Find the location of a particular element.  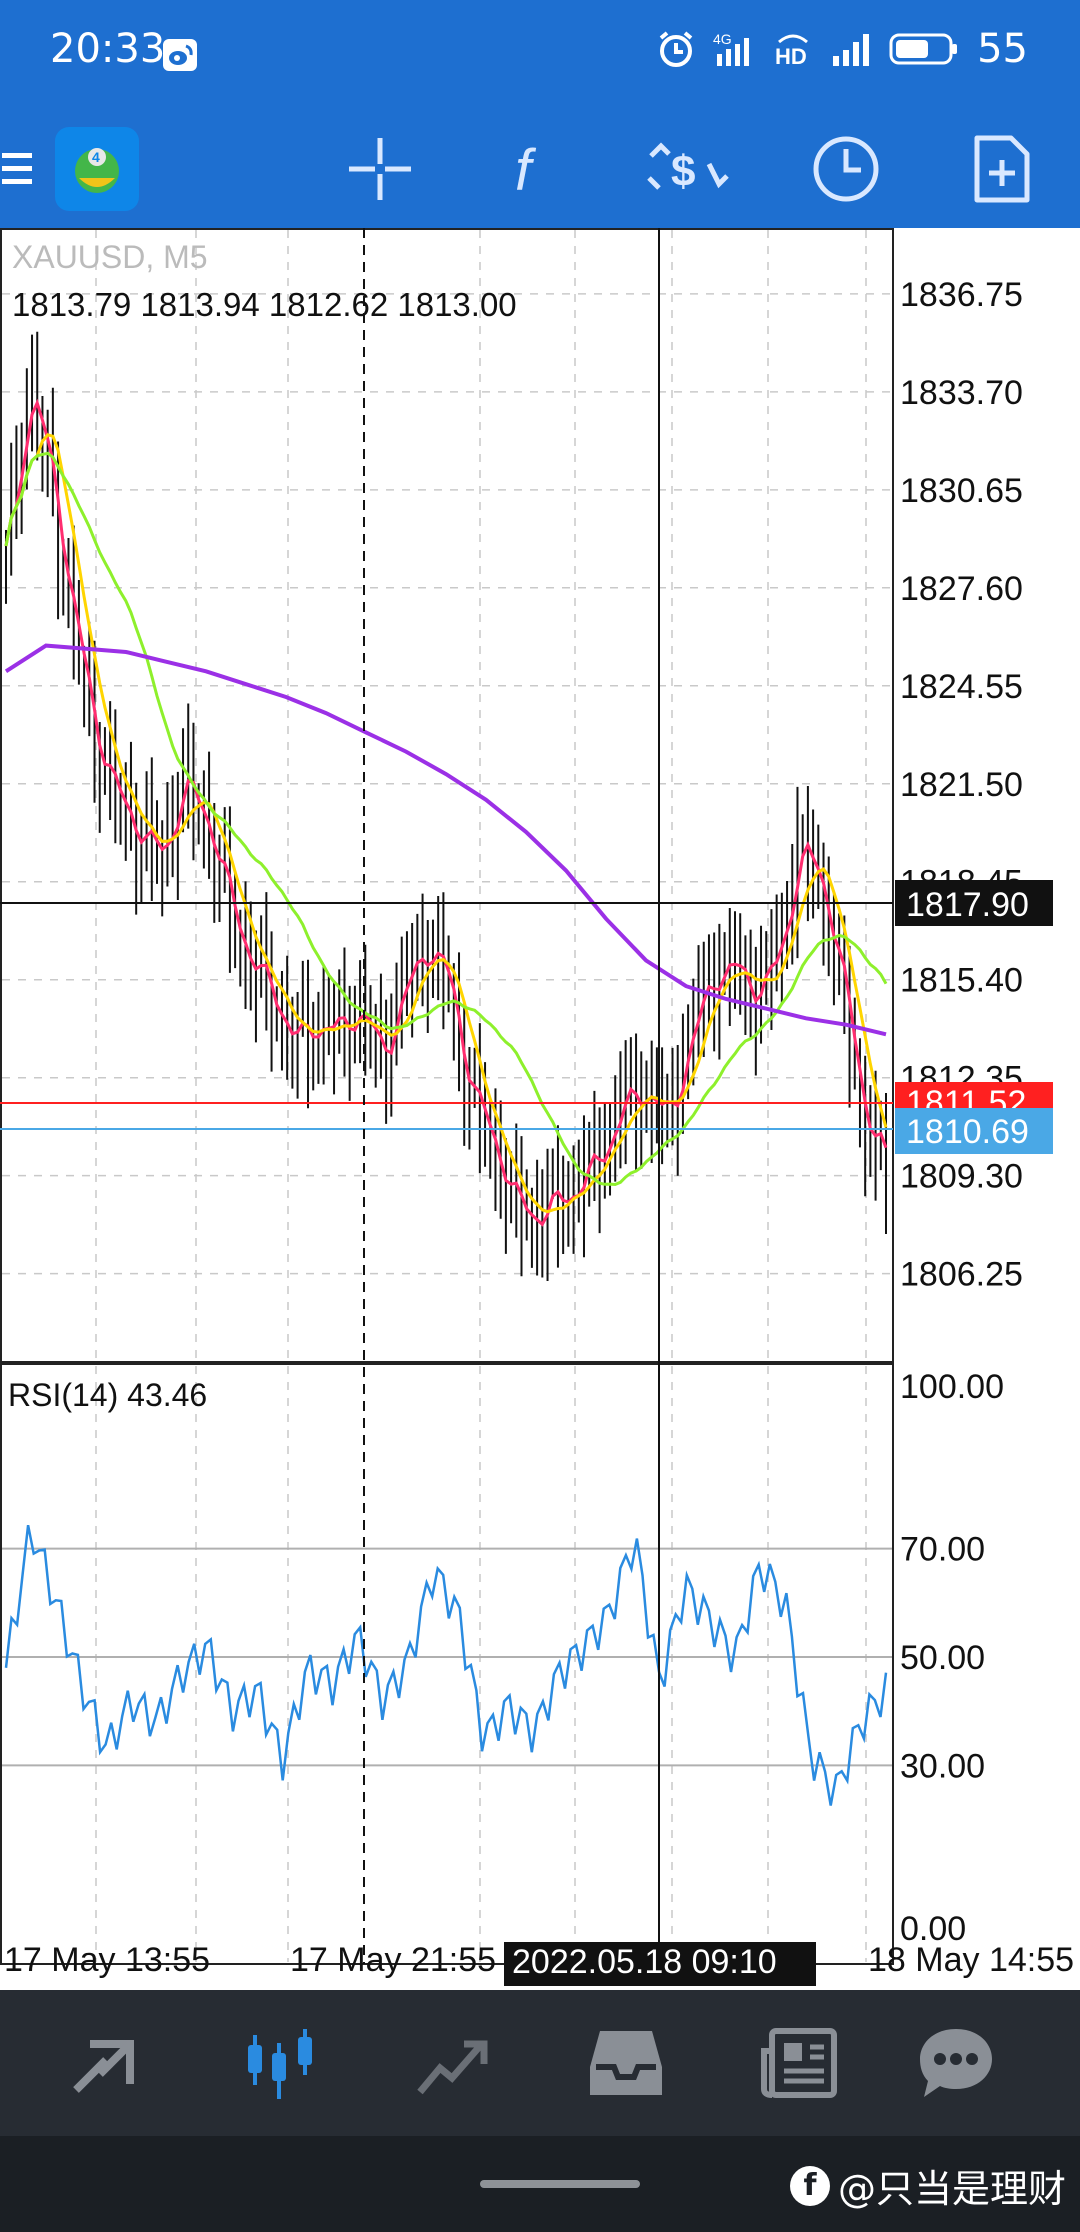

indicators-icon: f is located at coordinates (526, 170).